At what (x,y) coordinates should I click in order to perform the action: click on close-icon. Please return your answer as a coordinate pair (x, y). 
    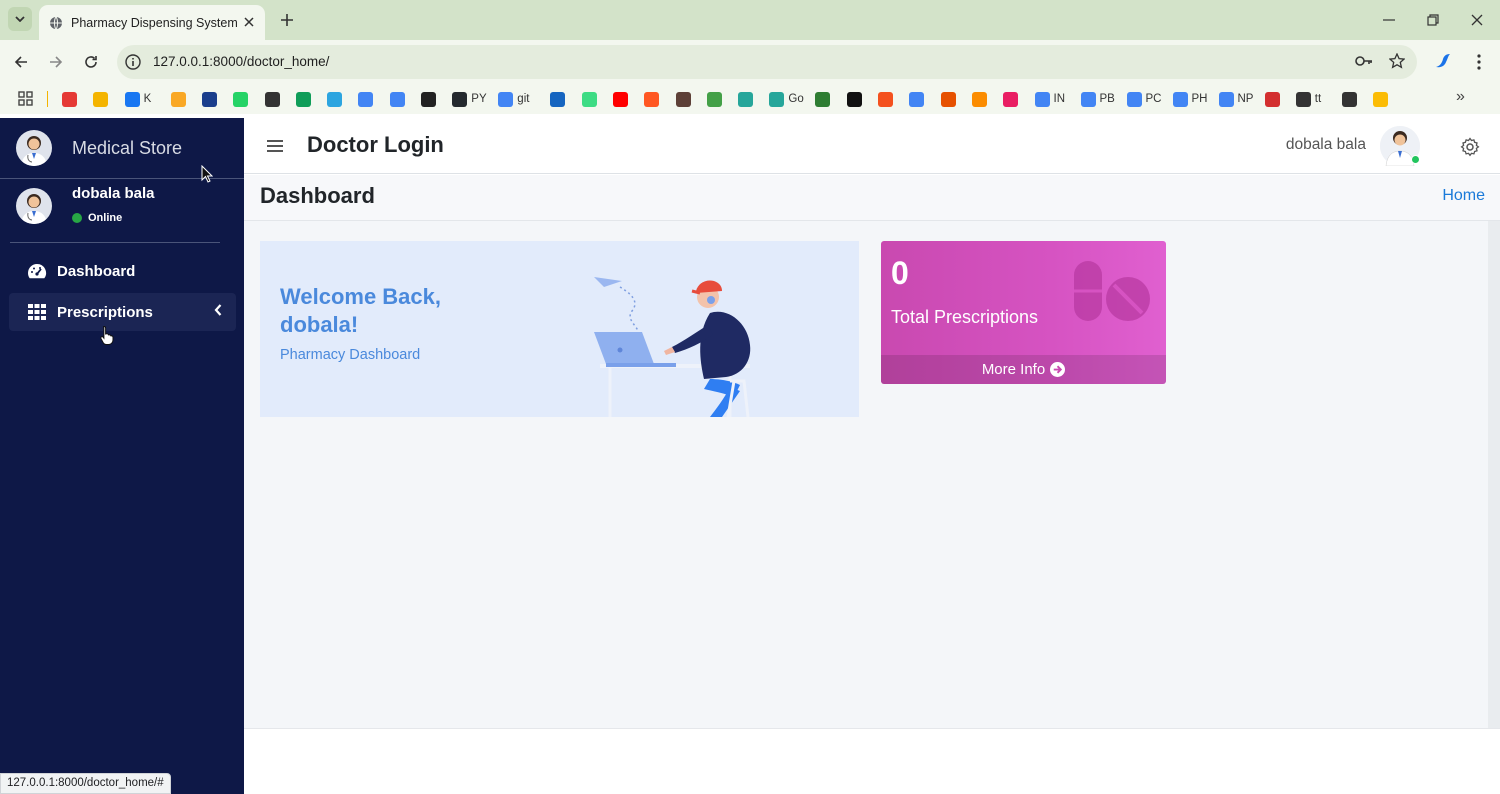
    Looking at the image, I should click on (249, 22).